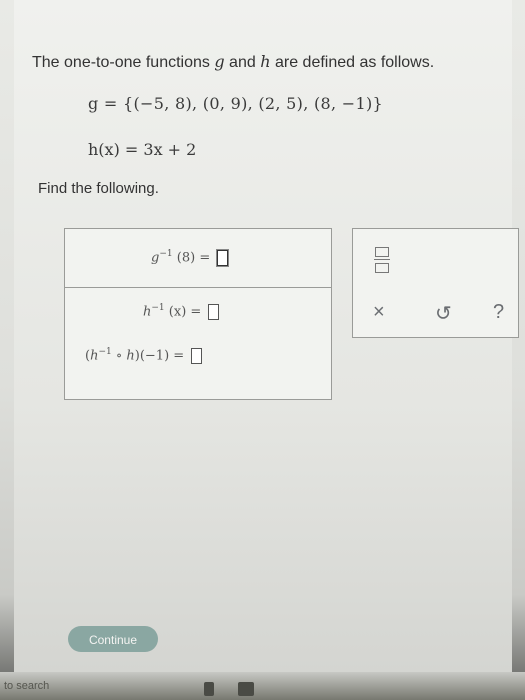 This screenshot has width=525, height=700. I want to click on math-tools-panel: × ↺ ?, so click(435, 283).